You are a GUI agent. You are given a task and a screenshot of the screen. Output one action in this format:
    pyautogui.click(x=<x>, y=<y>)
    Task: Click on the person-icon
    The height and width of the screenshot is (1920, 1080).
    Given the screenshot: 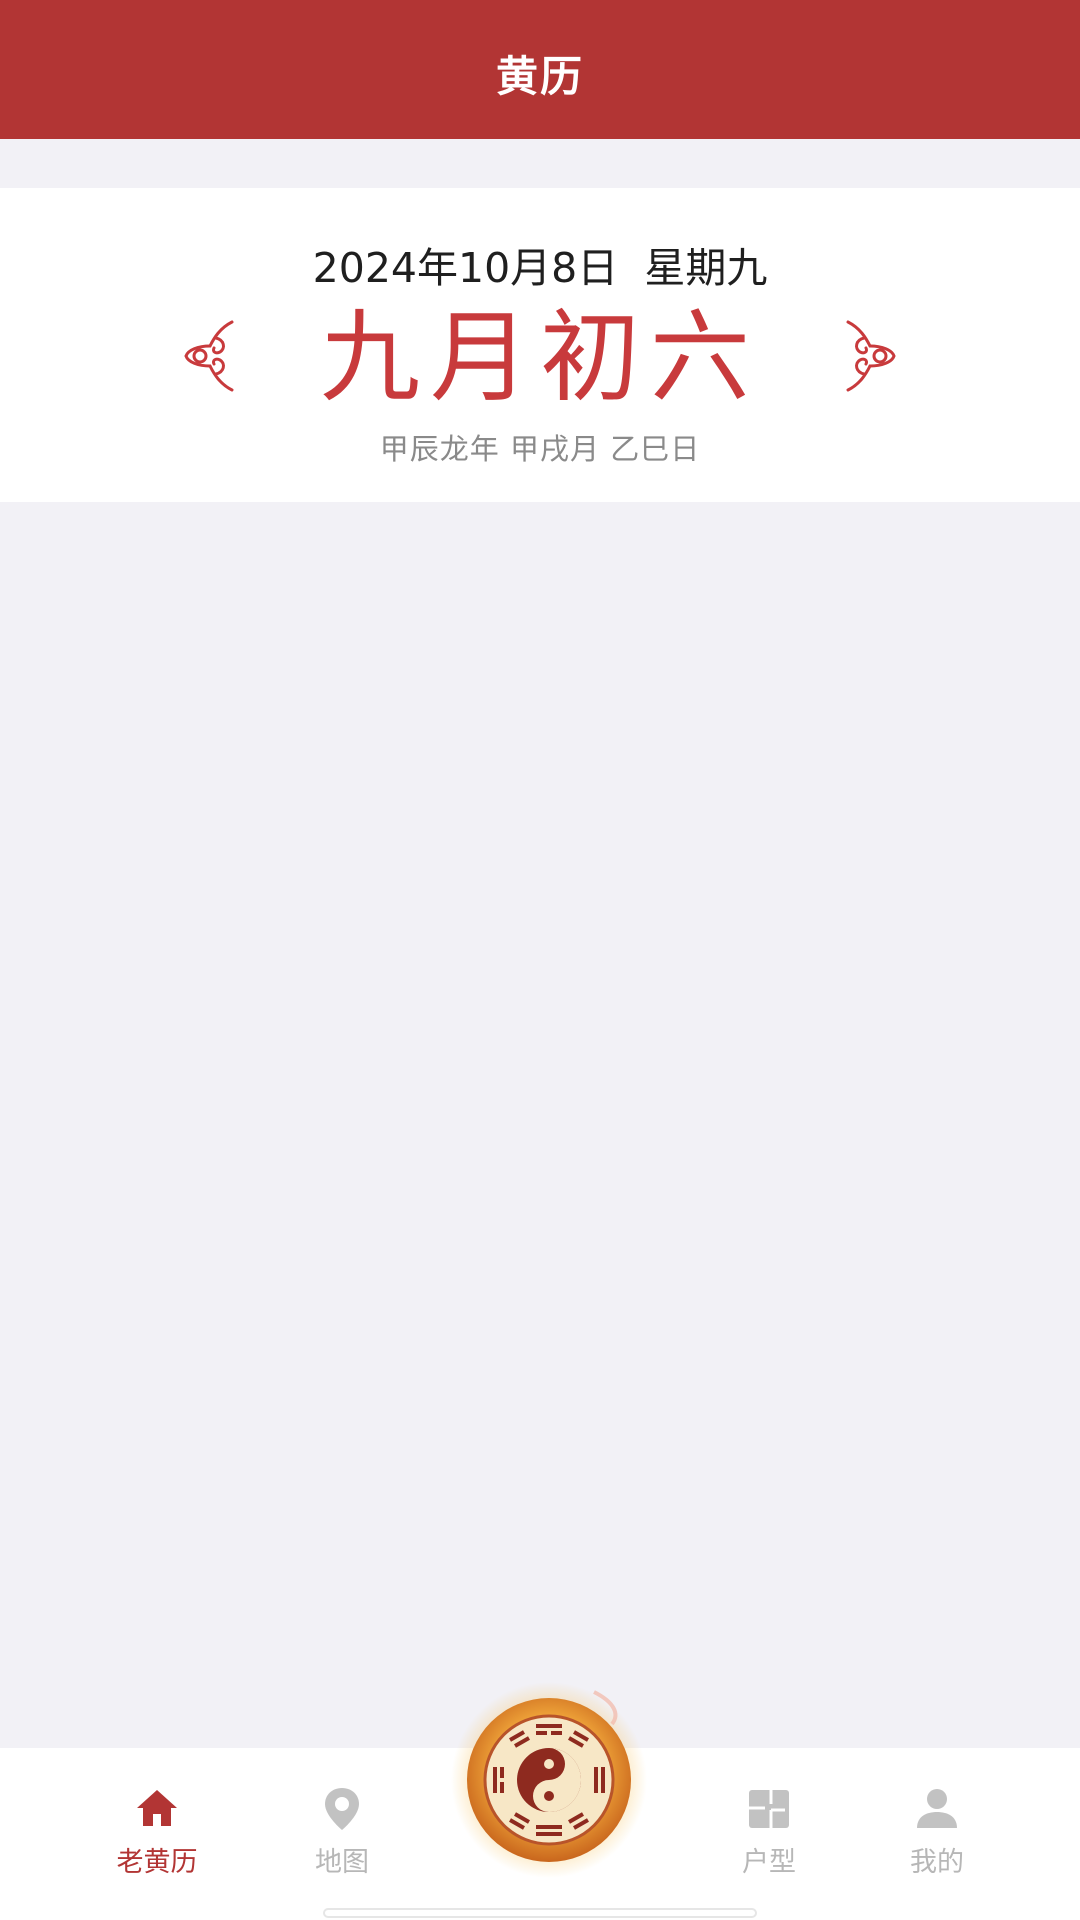 What is the action you would take?
    pyautogui.click(x=937, y=1808)
    